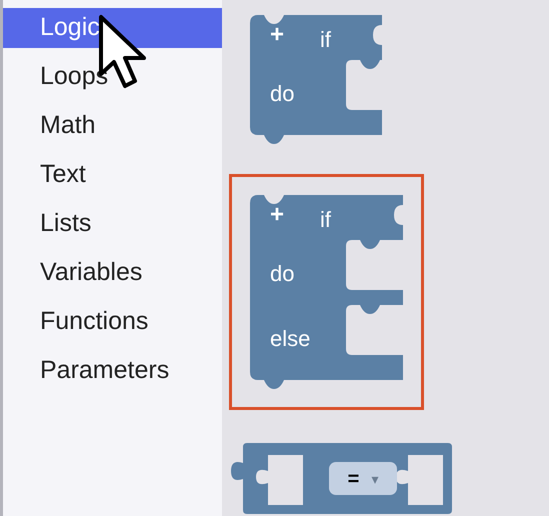 The height and width of the screenshot is (516, 549). I want to click on if-else-block, so click(326, 292).